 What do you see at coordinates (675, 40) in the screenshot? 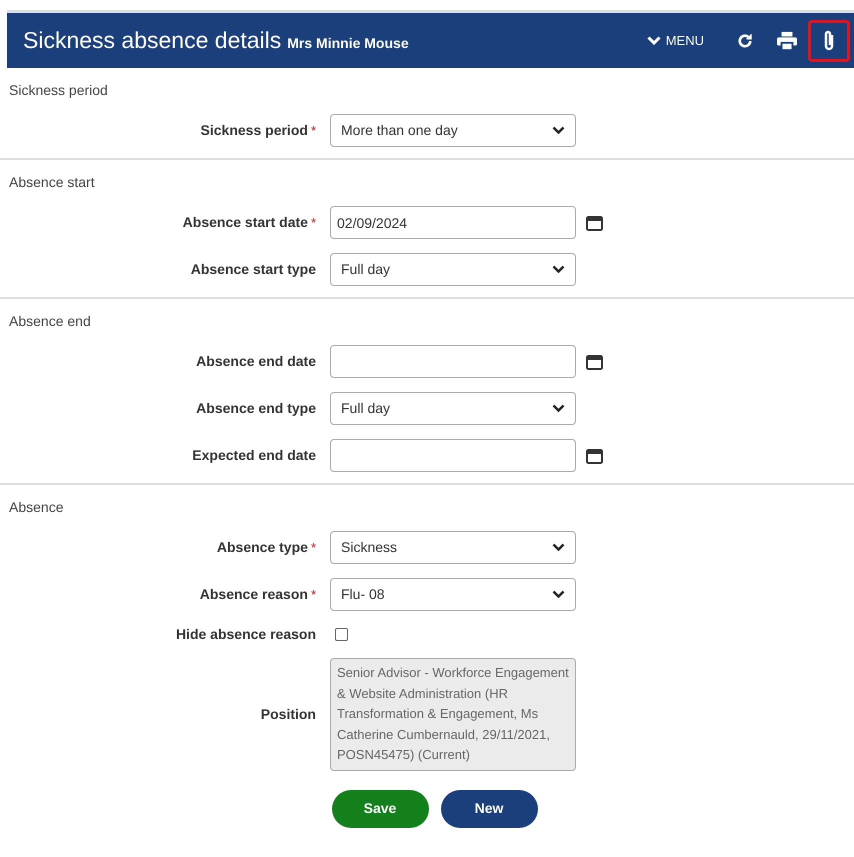
I see `menu-button: MENU` at bounding box center [675, 40].